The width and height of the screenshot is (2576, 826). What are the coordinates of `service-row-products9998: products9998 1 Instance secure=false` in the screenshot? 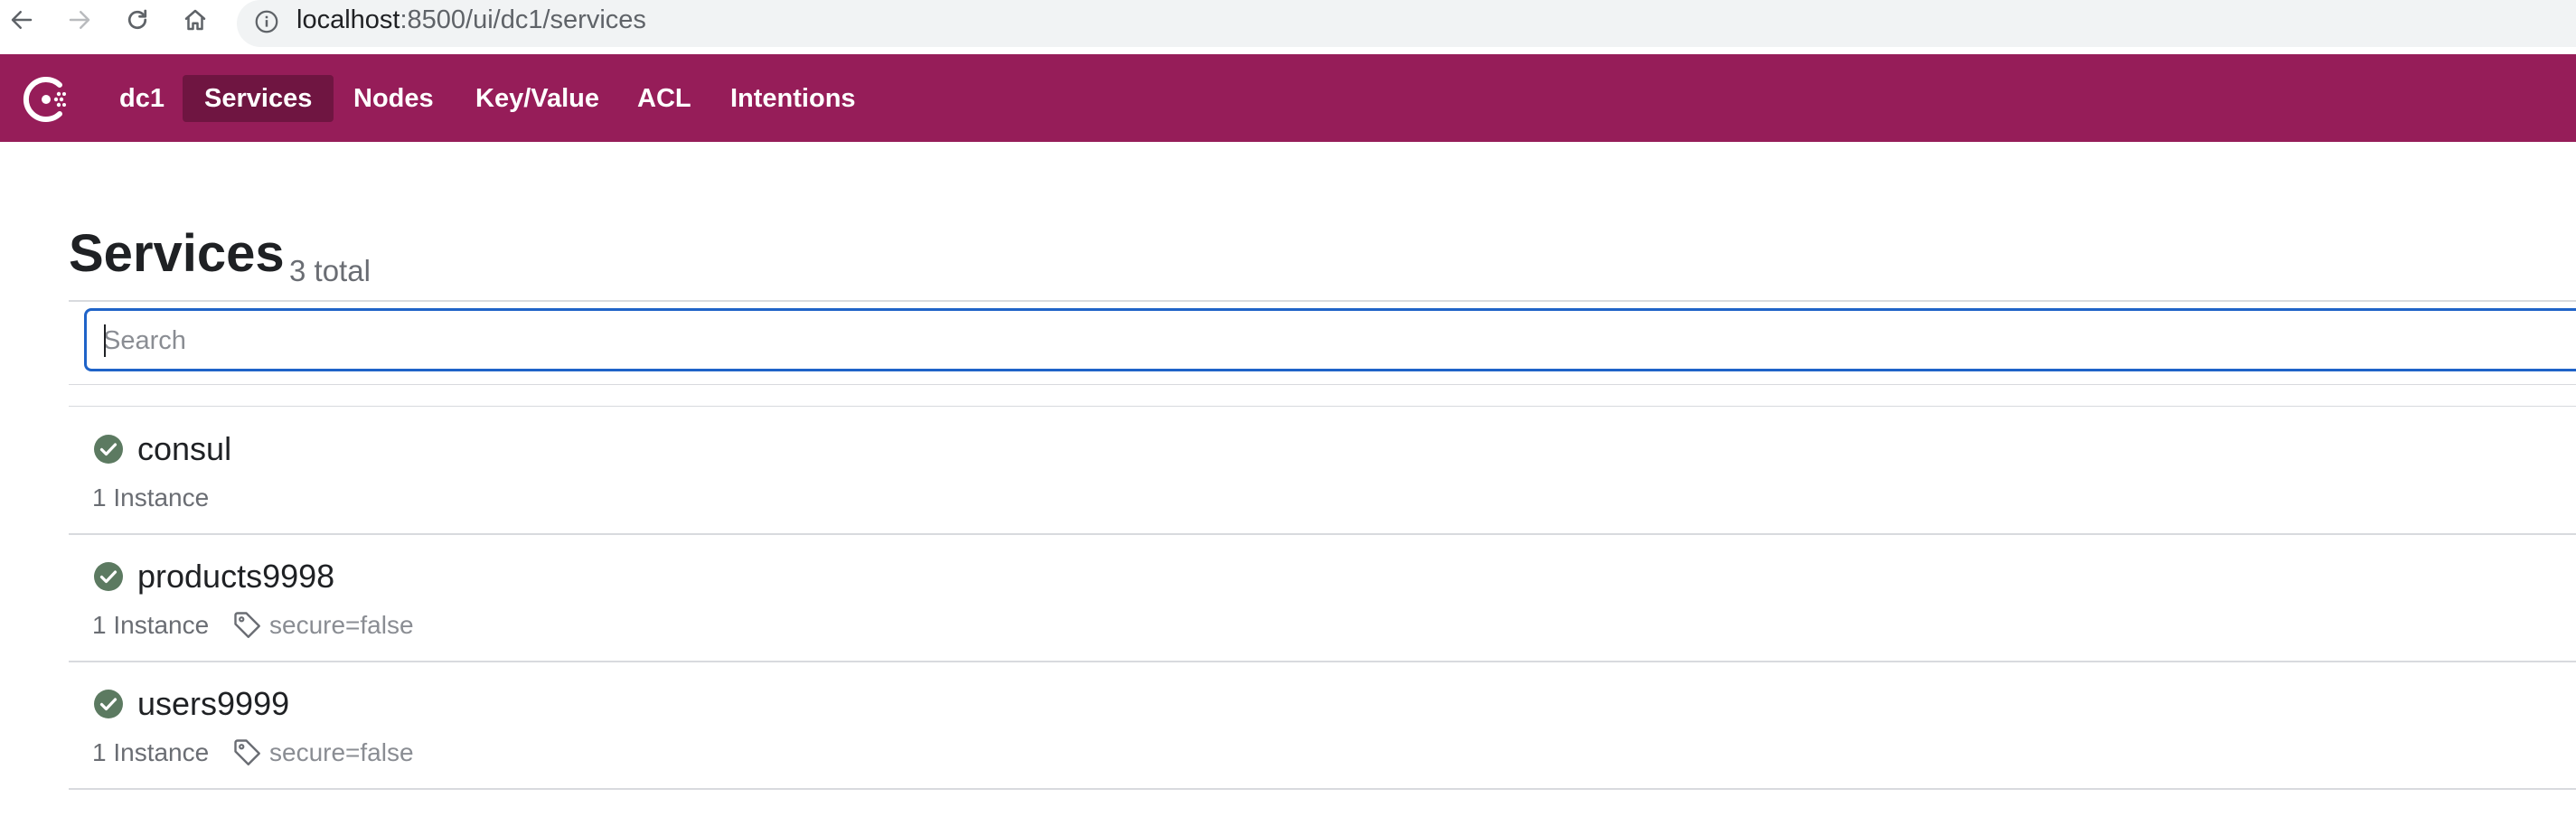 It's located at (1322, 598).